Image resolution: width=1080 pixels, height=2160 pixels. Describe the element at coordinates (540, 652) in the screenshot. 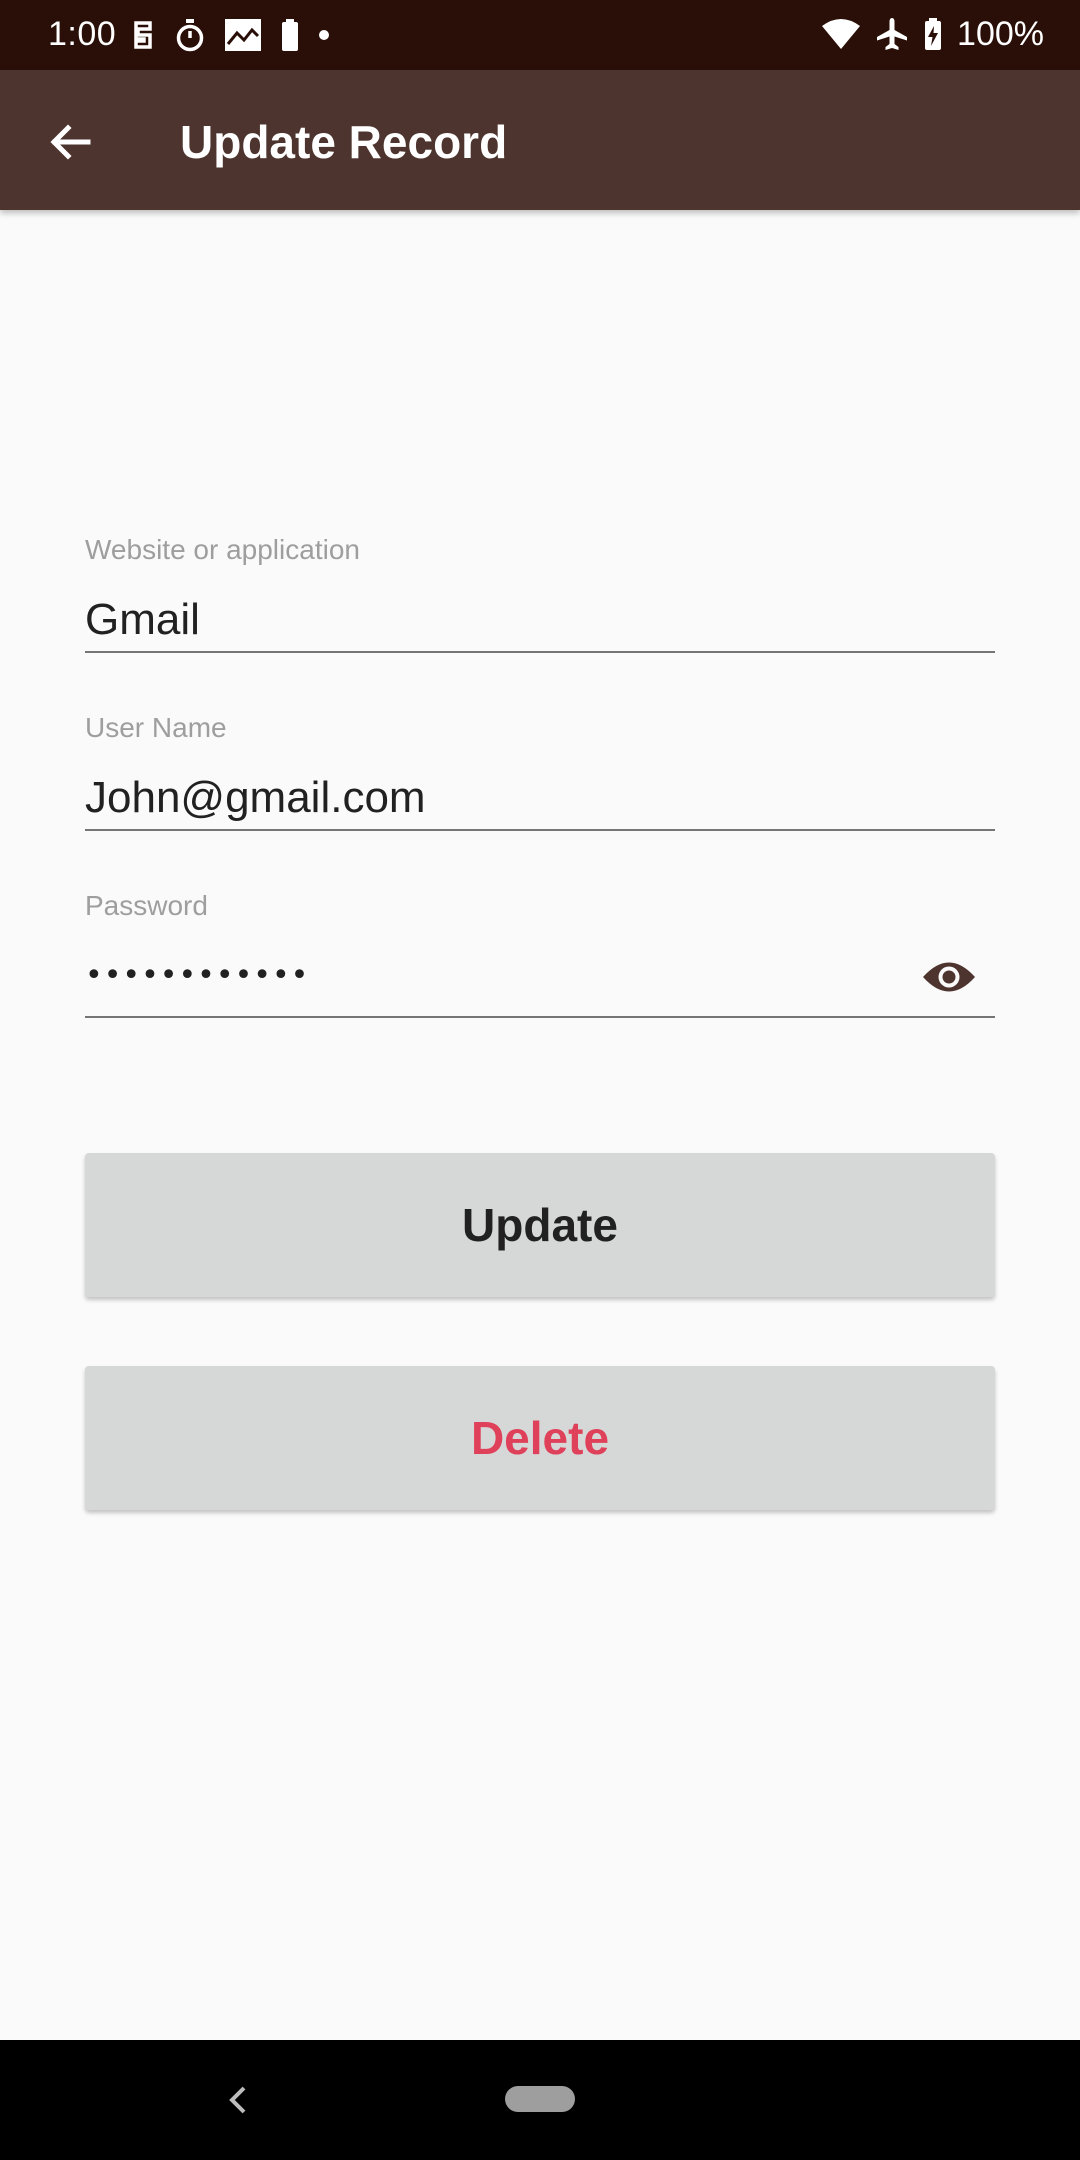

I see `website-underline` at that location.